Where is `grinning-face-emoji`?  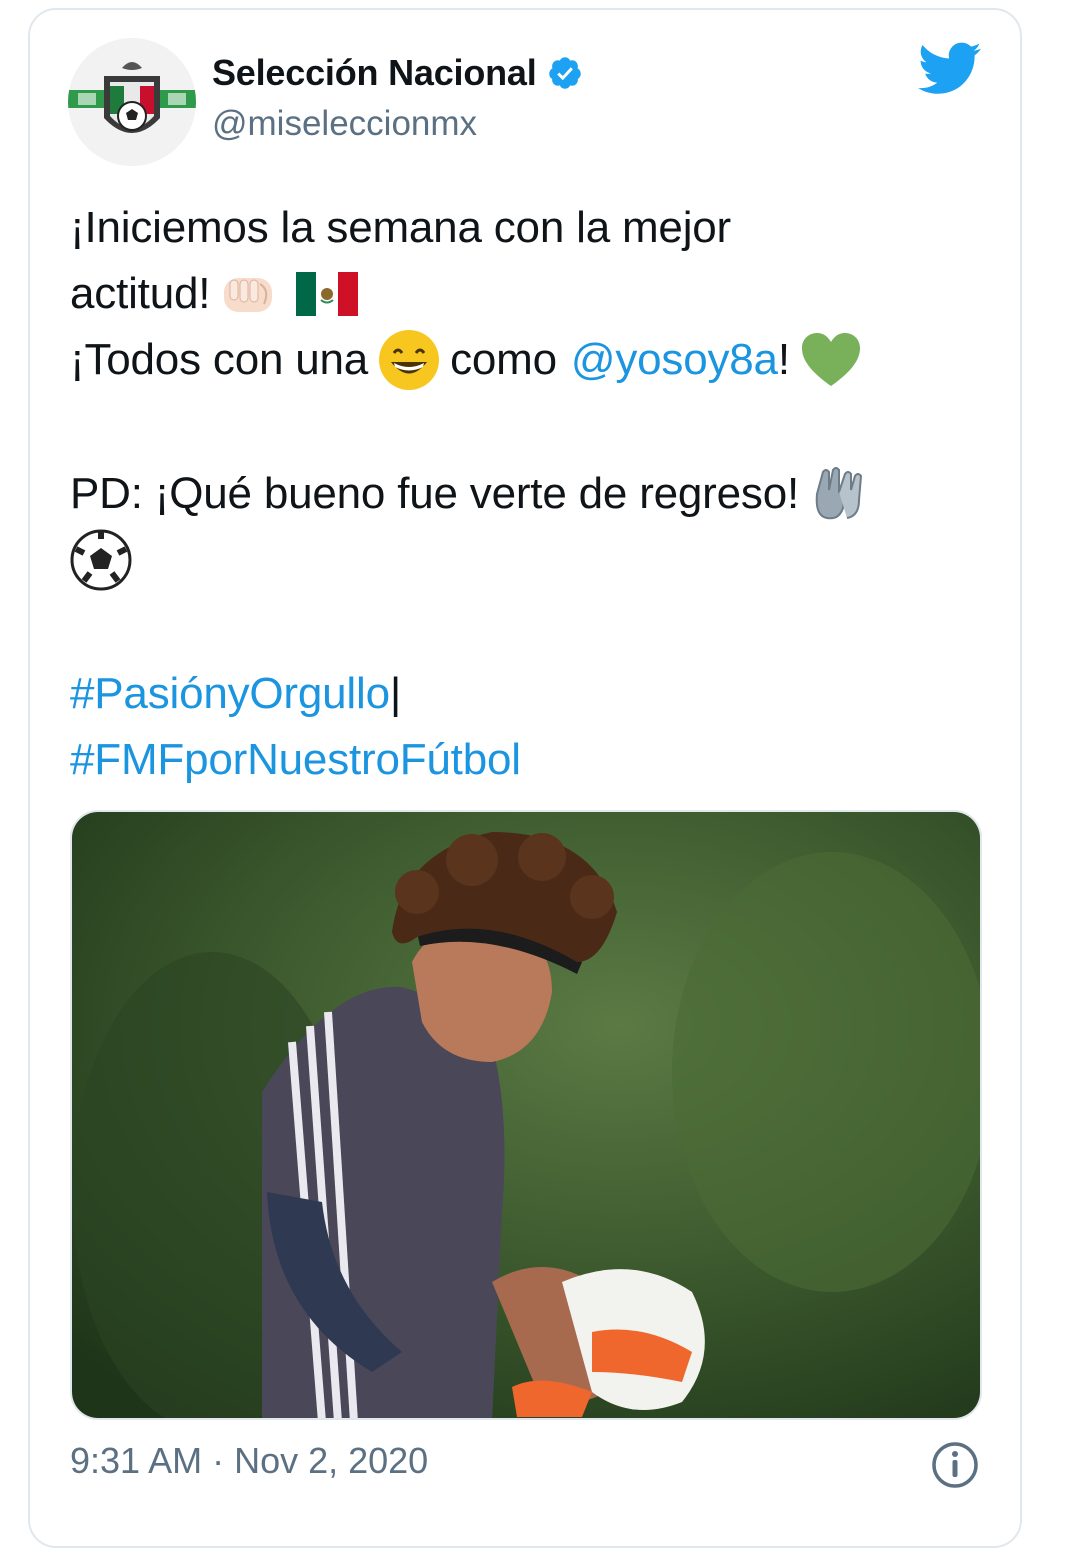 grinning-face-emoji is located at coordinates (409, 360).